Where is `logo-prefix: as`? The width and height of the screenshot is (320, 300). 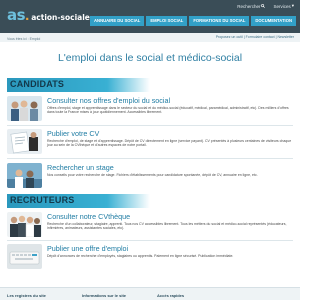
logo-prefix: as is located at coordinates (16, 15).